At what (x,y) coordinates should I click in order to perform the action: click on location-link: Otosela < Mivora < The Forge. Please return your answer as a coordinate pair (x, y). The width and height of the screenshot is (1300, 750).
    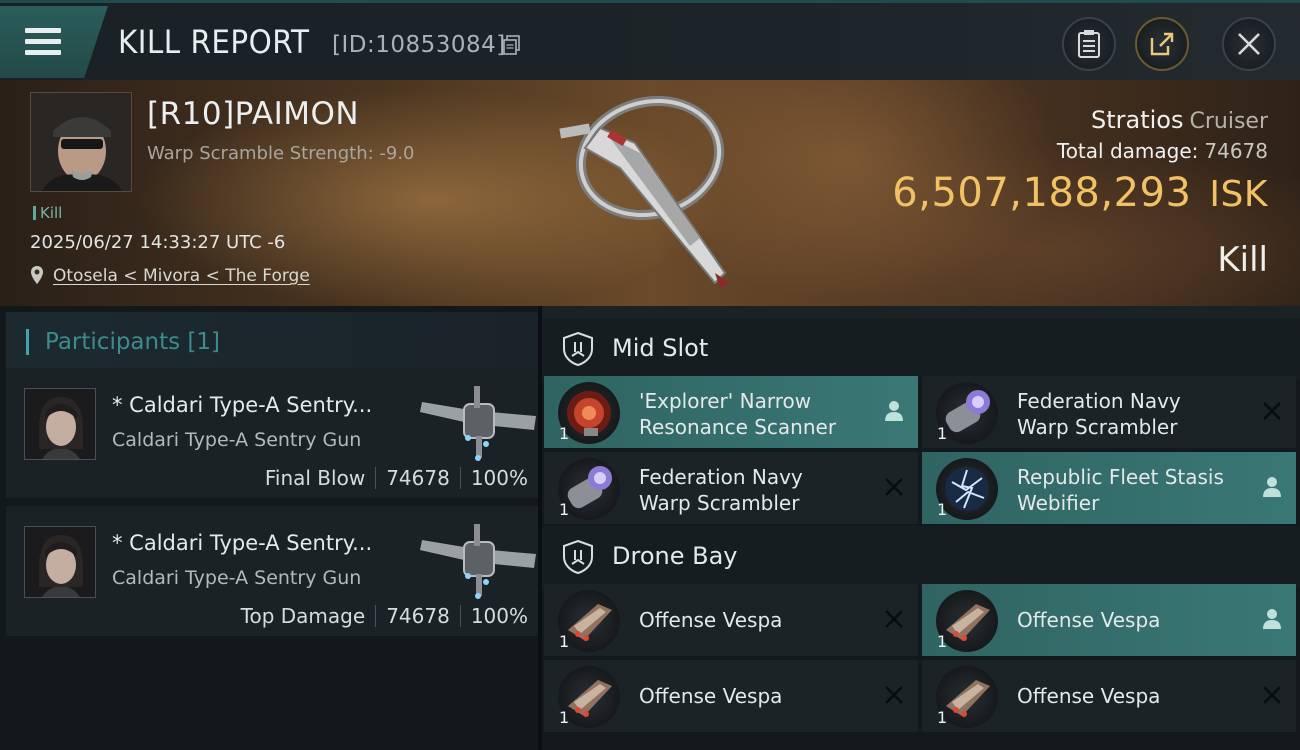
    Looking at the image, I should click on (181, 276).